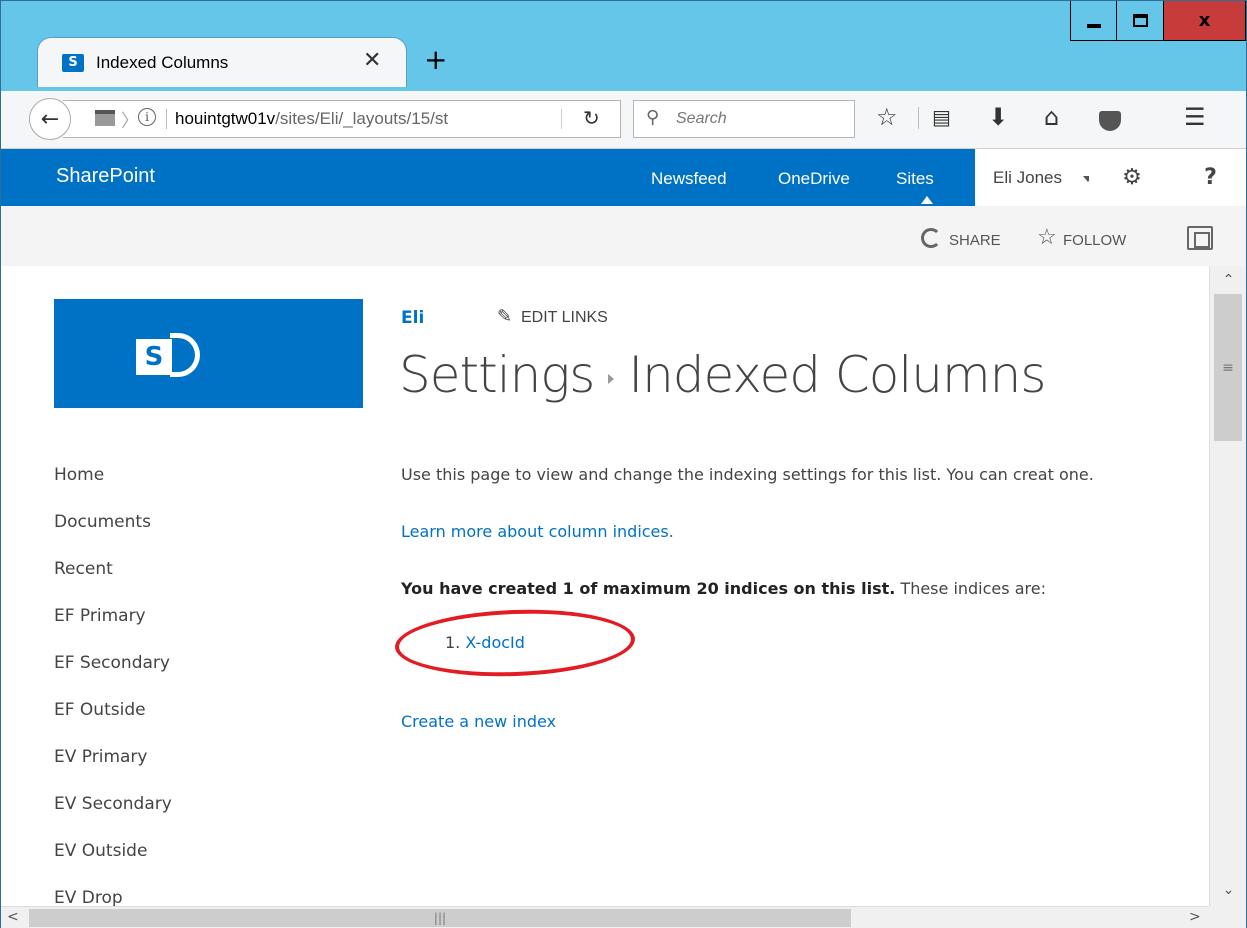 This screenshot has width=1247, height=928. What do you see at coordinates (73, 62) in the screenshot?
I see `sharepoint-favicon-icon: S` at bounding box center [73, 62].